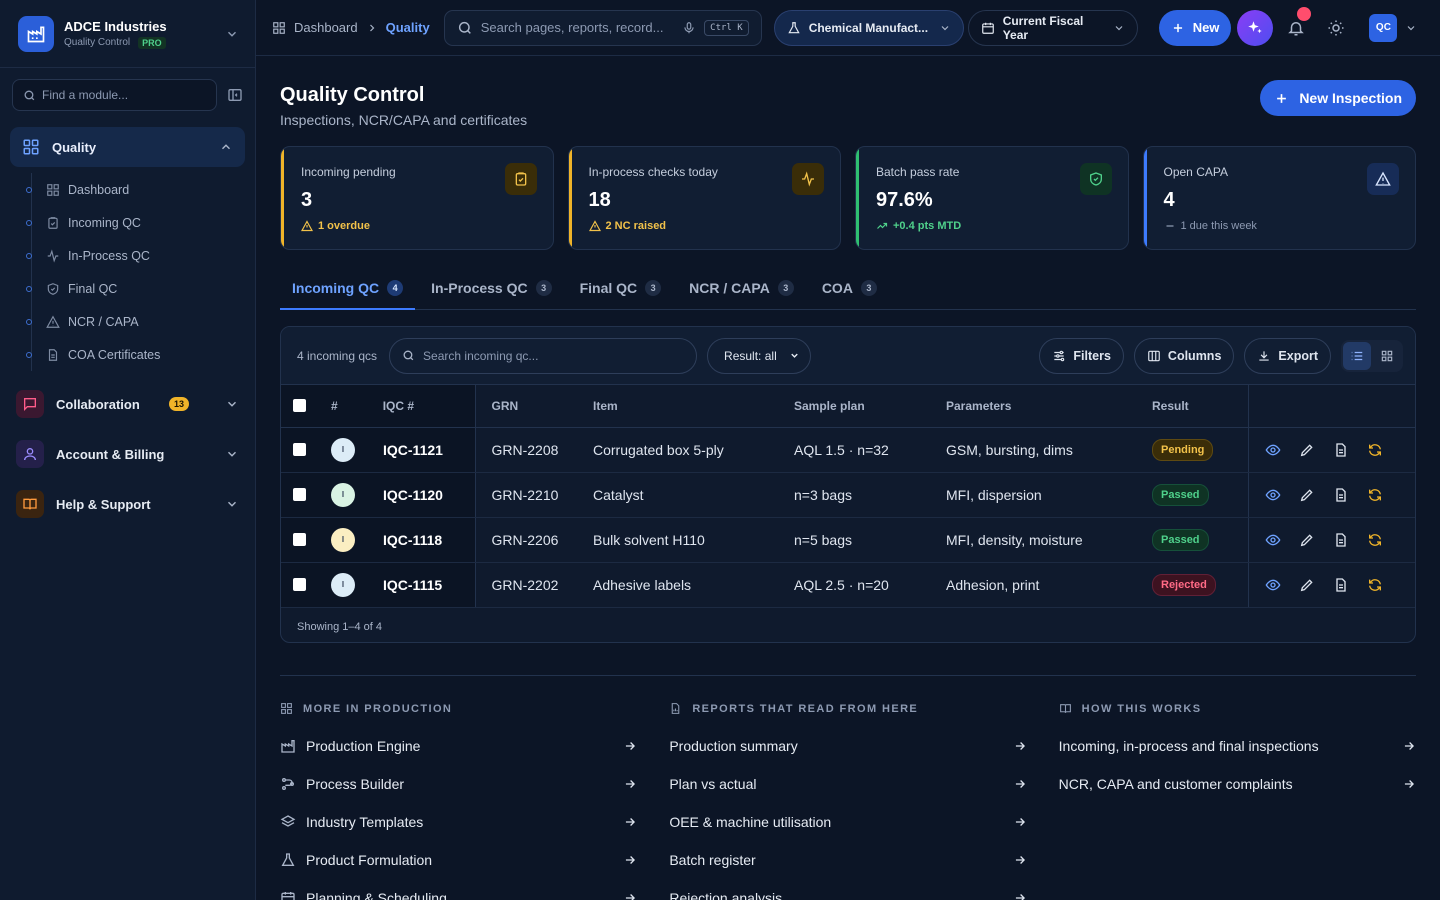 Image resolution: width=1440 pixels, height=900 pixels. I want to click on iqc-id: IQC-1120, so click(413, 495).